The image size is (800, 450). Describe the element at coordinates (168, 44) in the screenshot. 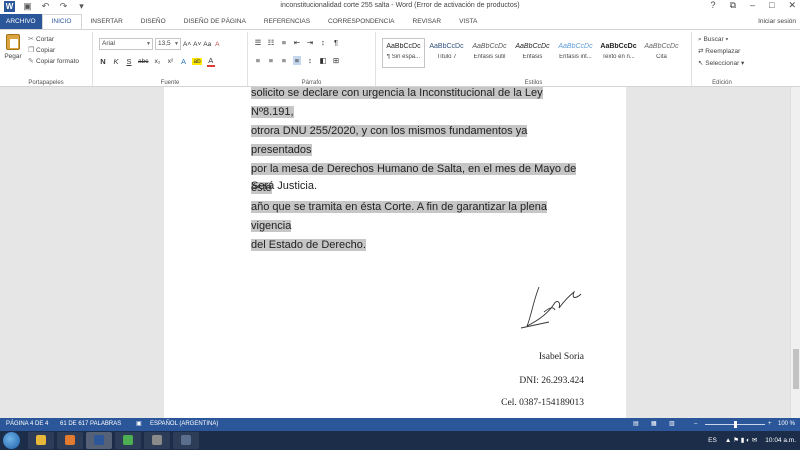

I see `font-size-select: 13,5 ▼` at that location.